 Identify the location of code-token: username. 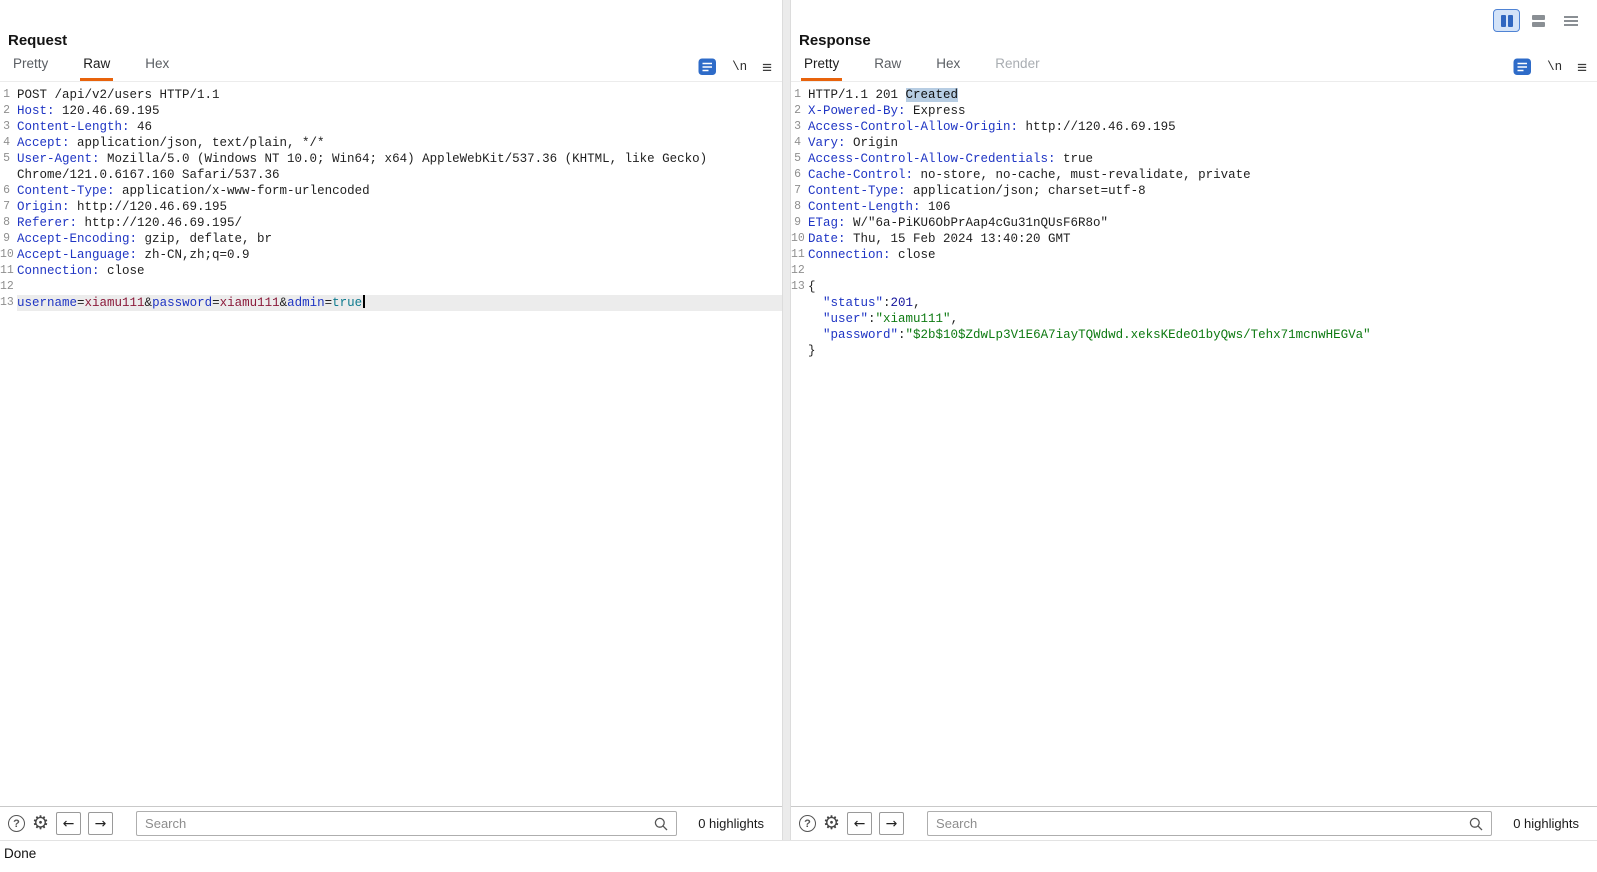
(47, 303).